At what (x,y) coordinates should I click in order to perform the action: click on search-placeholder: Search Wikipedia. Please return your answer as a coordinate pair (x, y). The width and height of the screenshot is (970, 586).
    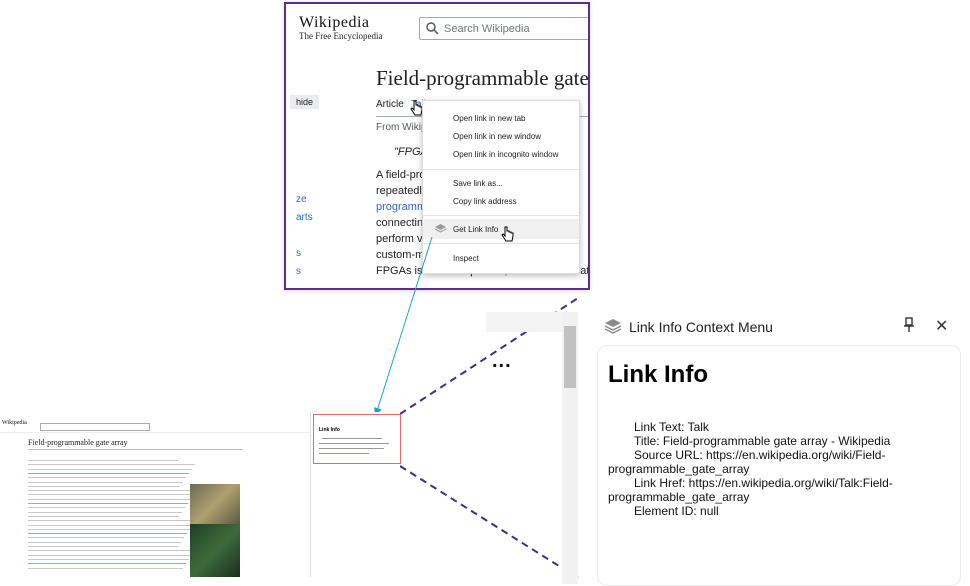
    Looking at the image, I should click on (487, 29).